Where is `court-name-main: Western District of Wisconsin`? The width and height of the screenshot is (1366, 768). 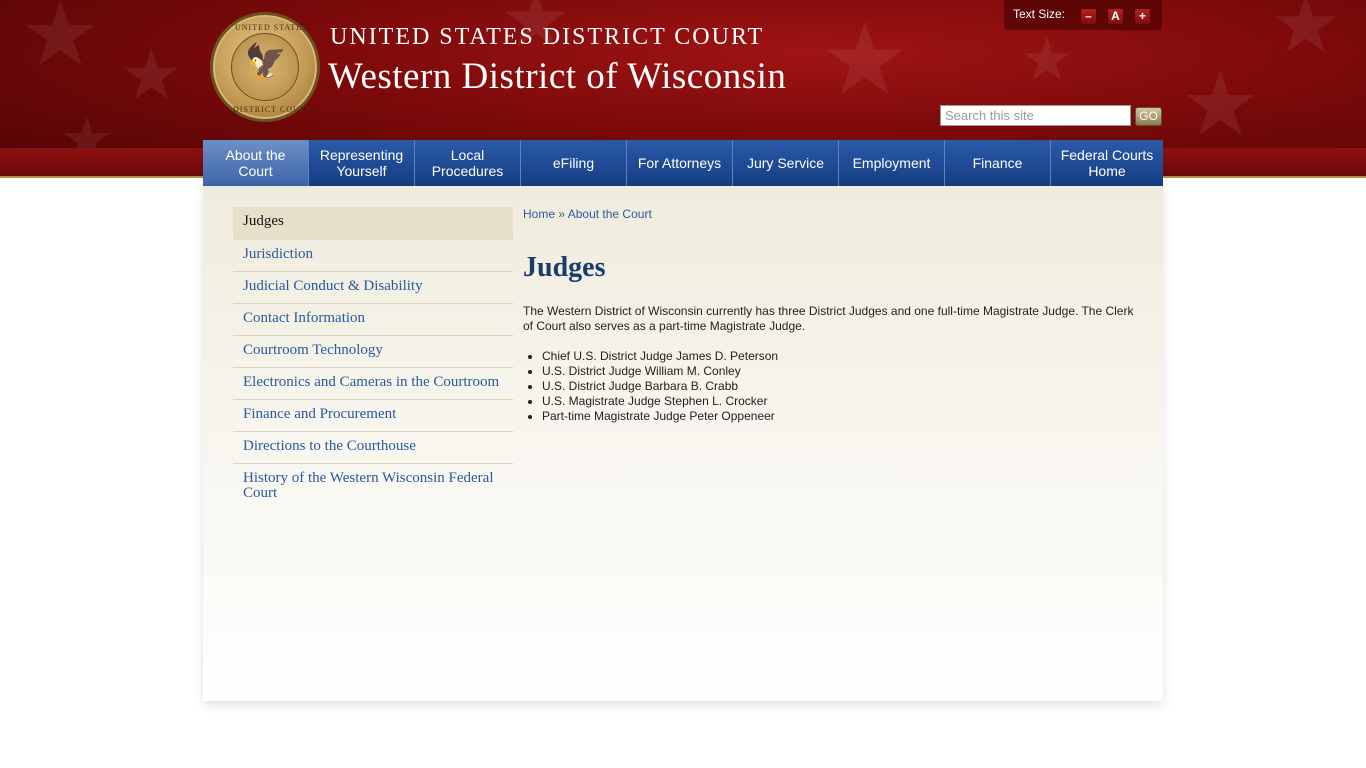 court-name-main: Western District of Wisconsin is located at coordinates (557, 76).